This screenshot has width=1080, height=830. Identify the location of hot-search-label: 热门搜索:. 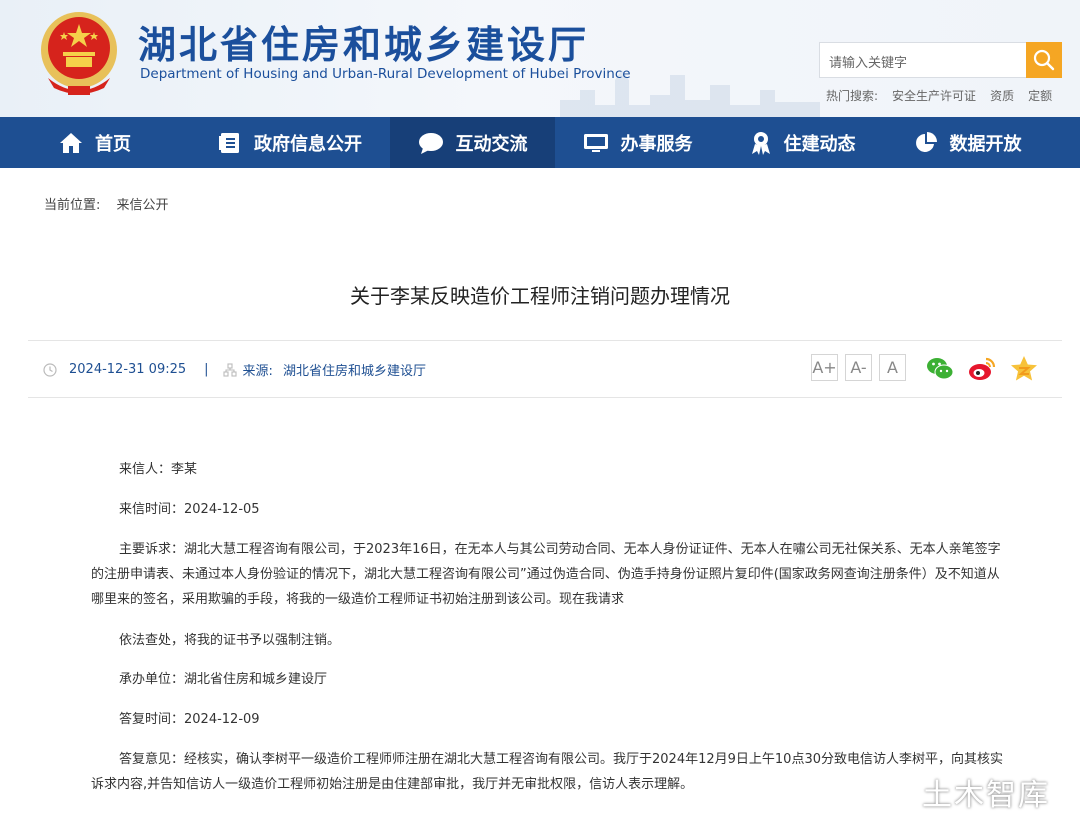
(852, 96).